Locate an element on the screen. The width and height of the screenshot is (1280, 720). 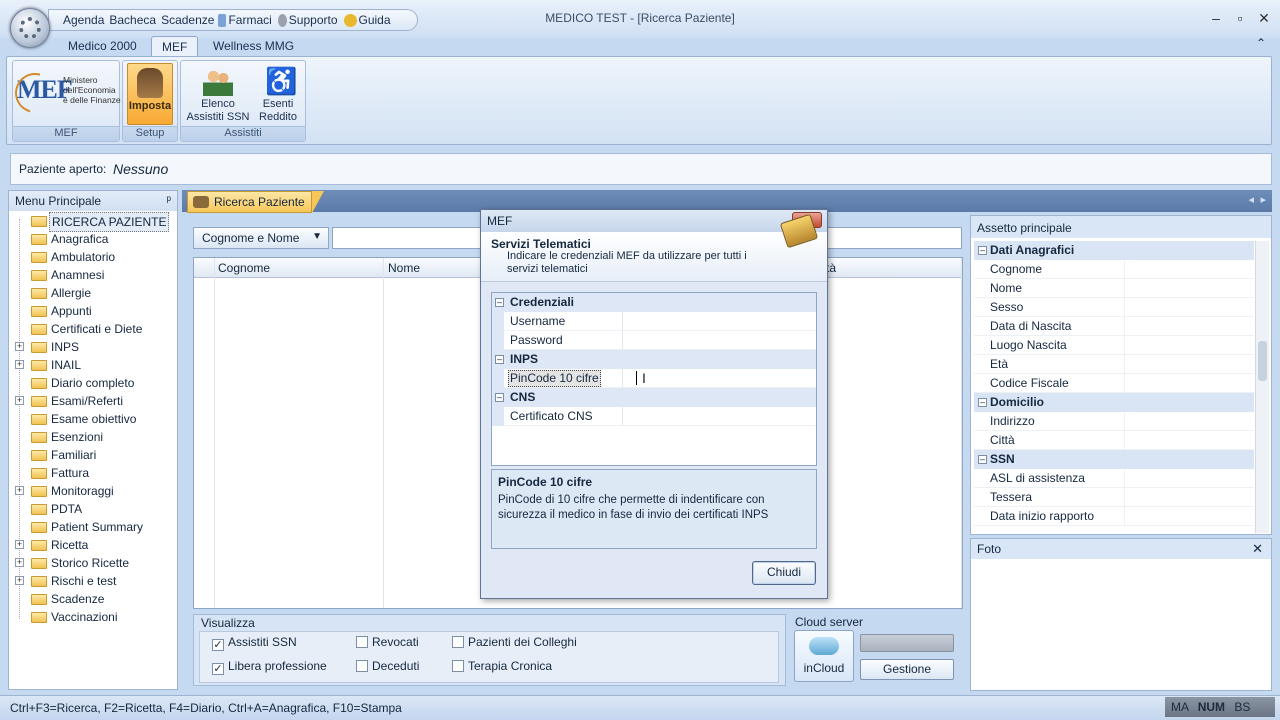
tab-wellness-mmg: Wellness MMG is located at coordinates (253, 46).